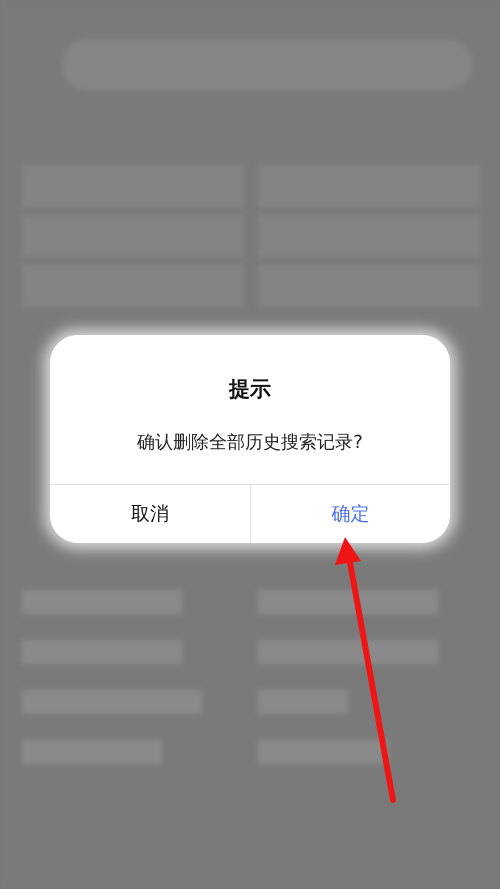 This screenshot has height=889, width=500. I want to click on cancel-button: 取消, so click(150, 514).